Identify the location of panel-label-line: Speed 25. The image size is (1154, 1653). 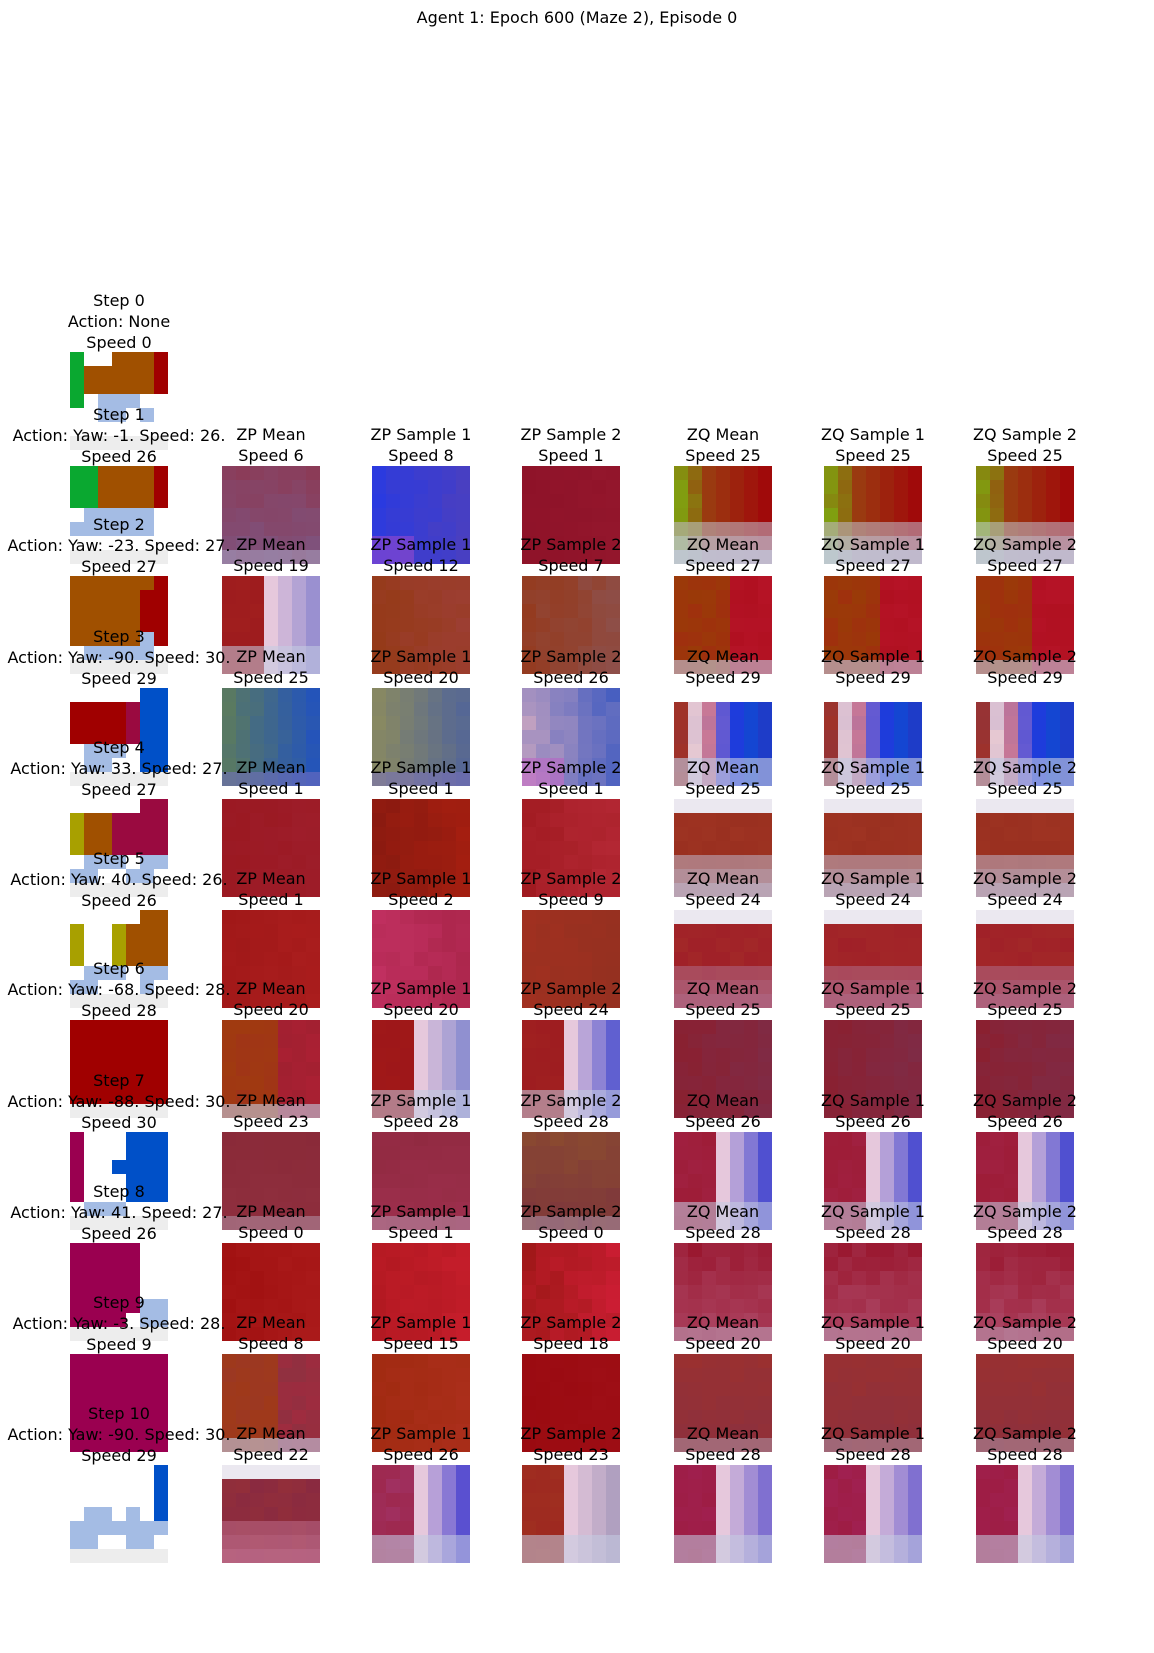
(1025, 788).